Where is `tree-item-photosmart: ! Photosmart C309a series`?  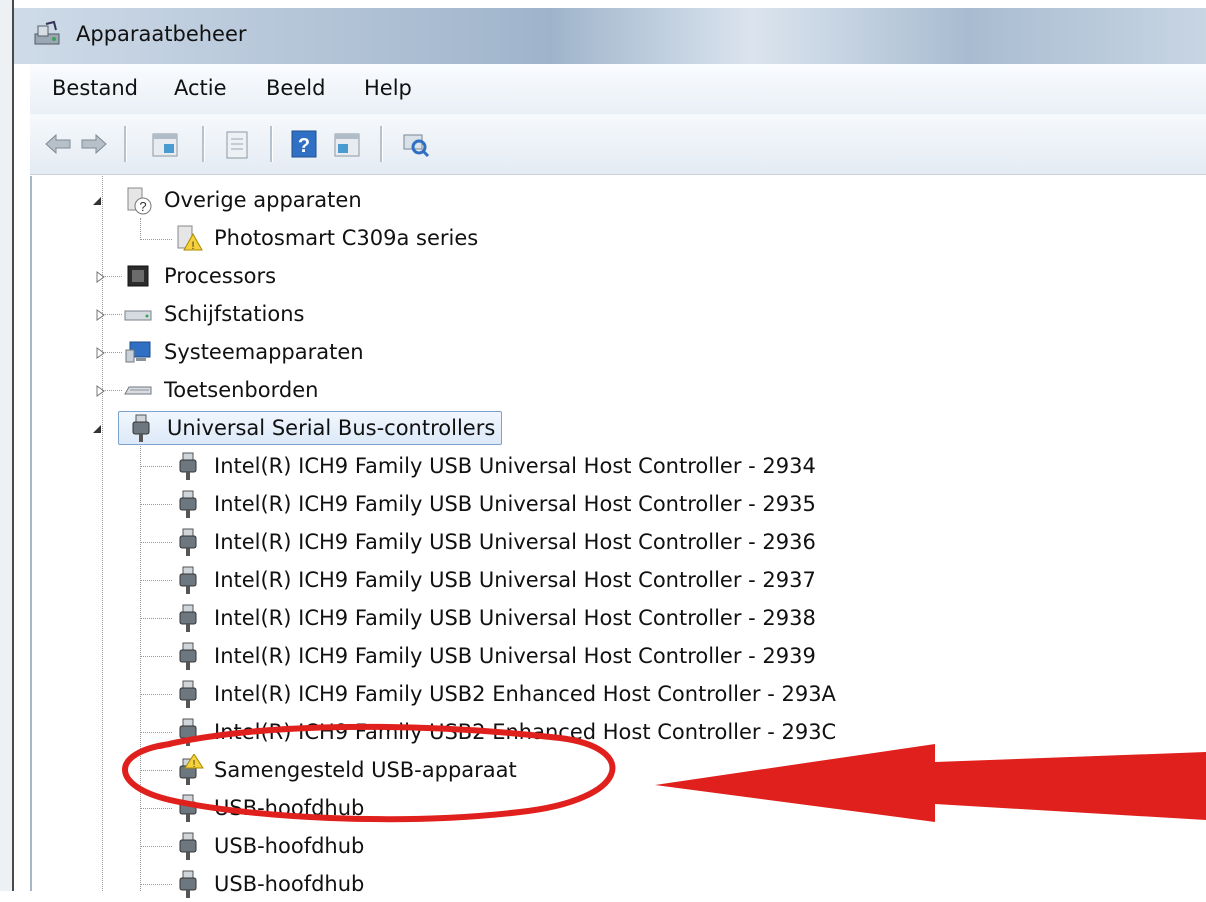 tree-item-photosmart: ! Photosmart C309a series is located at coordinates (325, 238).